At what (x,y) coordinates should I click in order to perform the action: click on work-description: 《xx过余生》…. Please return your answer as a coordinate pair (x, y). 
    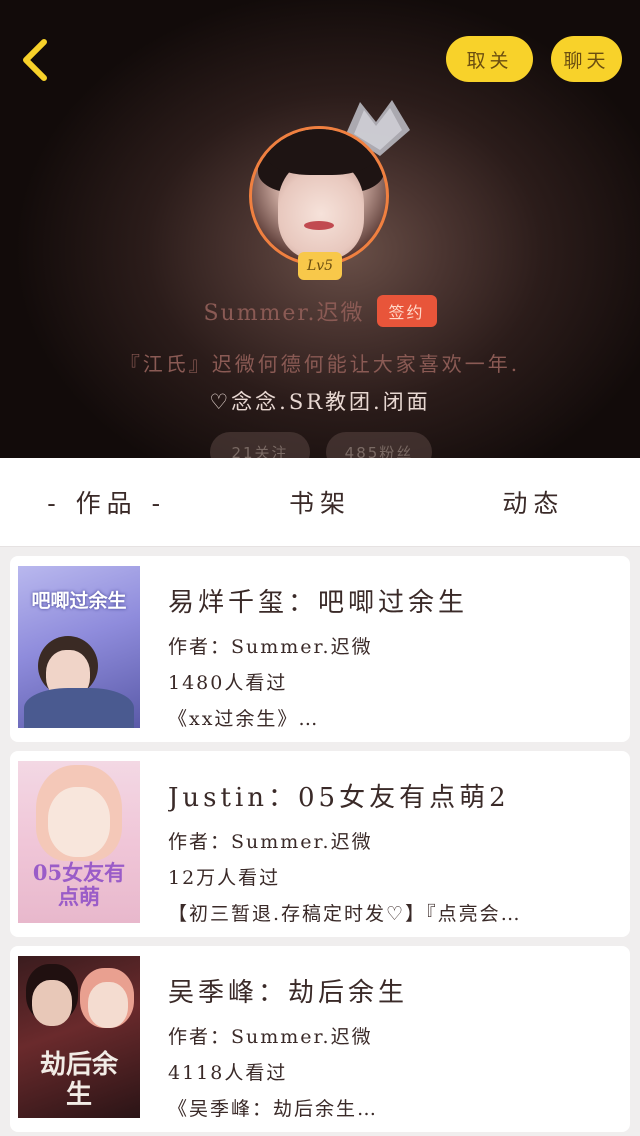
    Looking at the image, I should click on (244, 719).